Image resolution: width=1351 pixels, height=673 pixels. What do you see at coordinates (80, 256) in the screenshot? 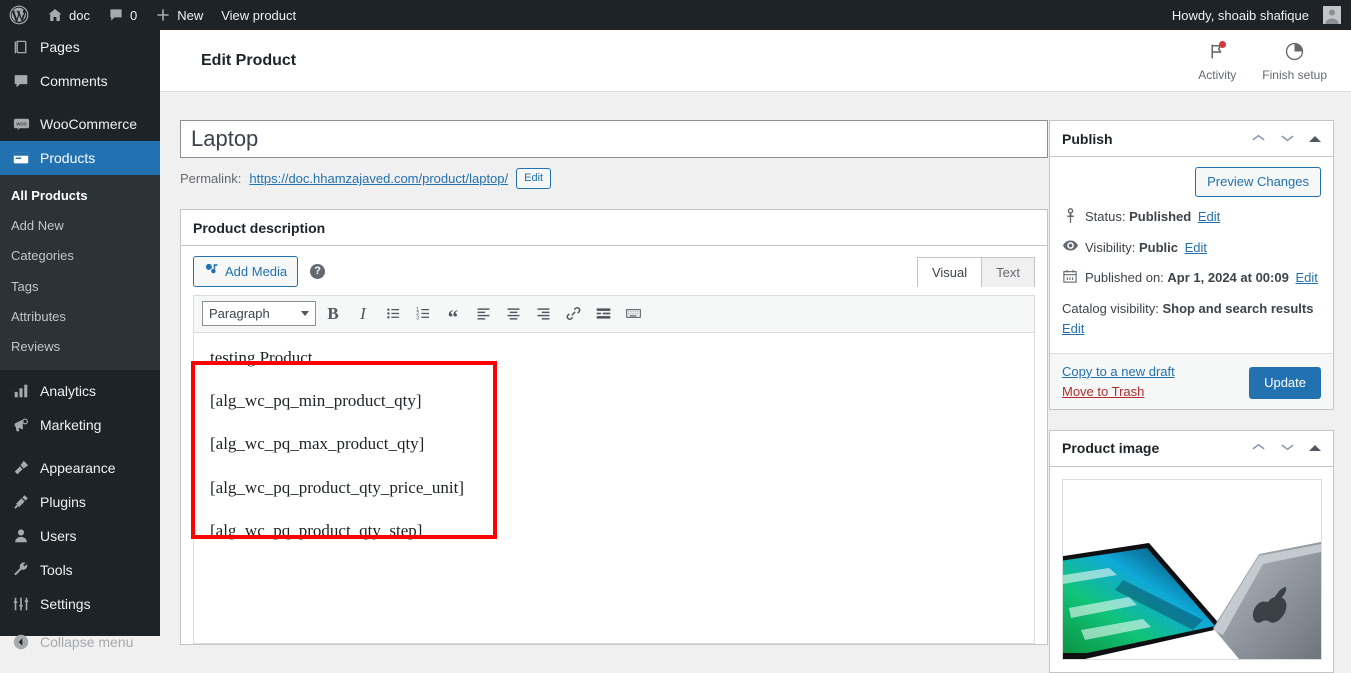
I see `sidebar-item-categories: Categories` at bounding box center [80, 256].